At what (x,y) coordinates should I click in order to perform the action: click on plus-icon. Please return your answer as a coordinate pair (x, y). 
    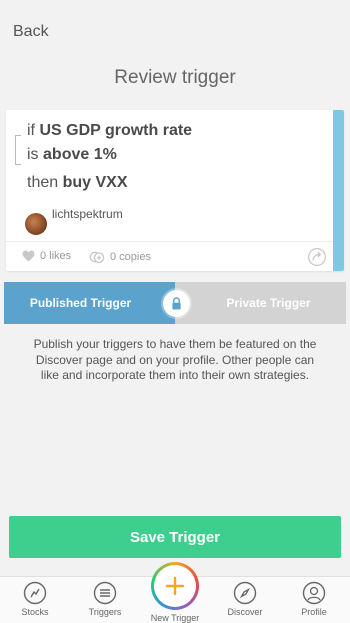
    Looking at the image, I should click on (175, 586).